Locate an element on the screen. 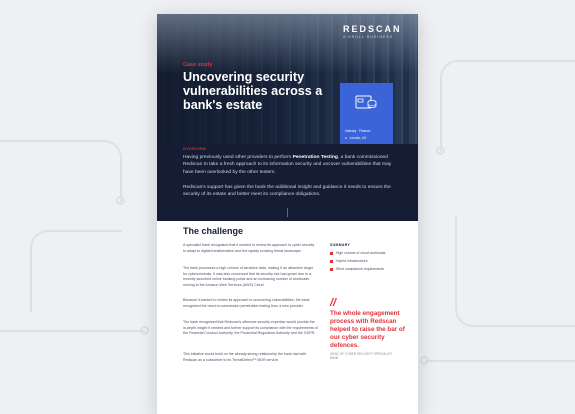 This screenshot has height=414, width=575. section-divider is located at coordinates (287, 212).